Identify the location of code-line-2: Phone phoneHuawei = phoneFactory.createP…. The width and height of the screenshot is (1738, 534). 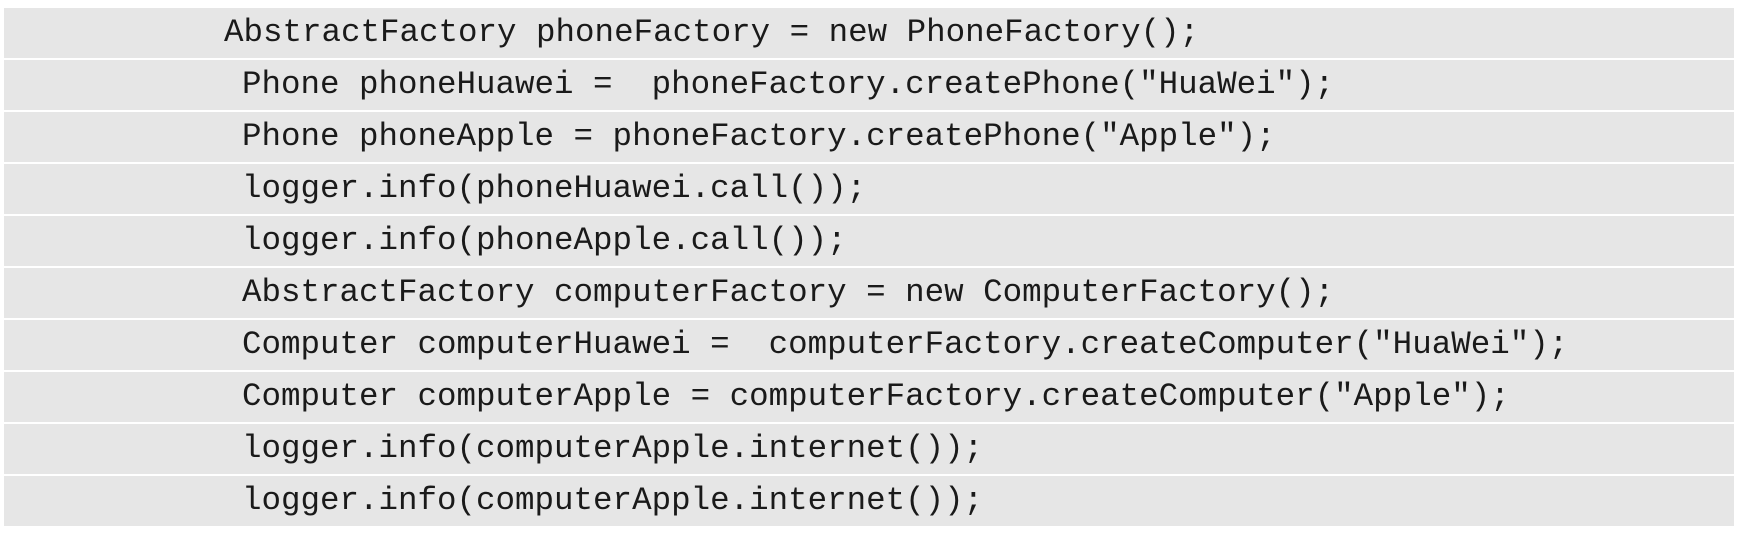
(869, 85).